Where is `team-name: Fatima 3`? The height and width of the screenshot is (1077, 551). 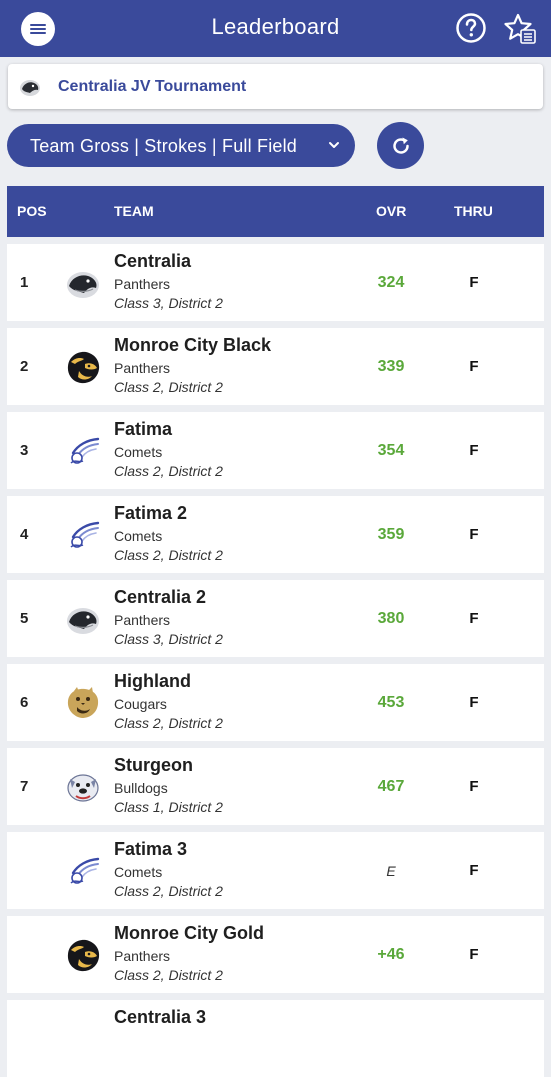 team-name: Fatima 3 is located at coordinates (151, 849).